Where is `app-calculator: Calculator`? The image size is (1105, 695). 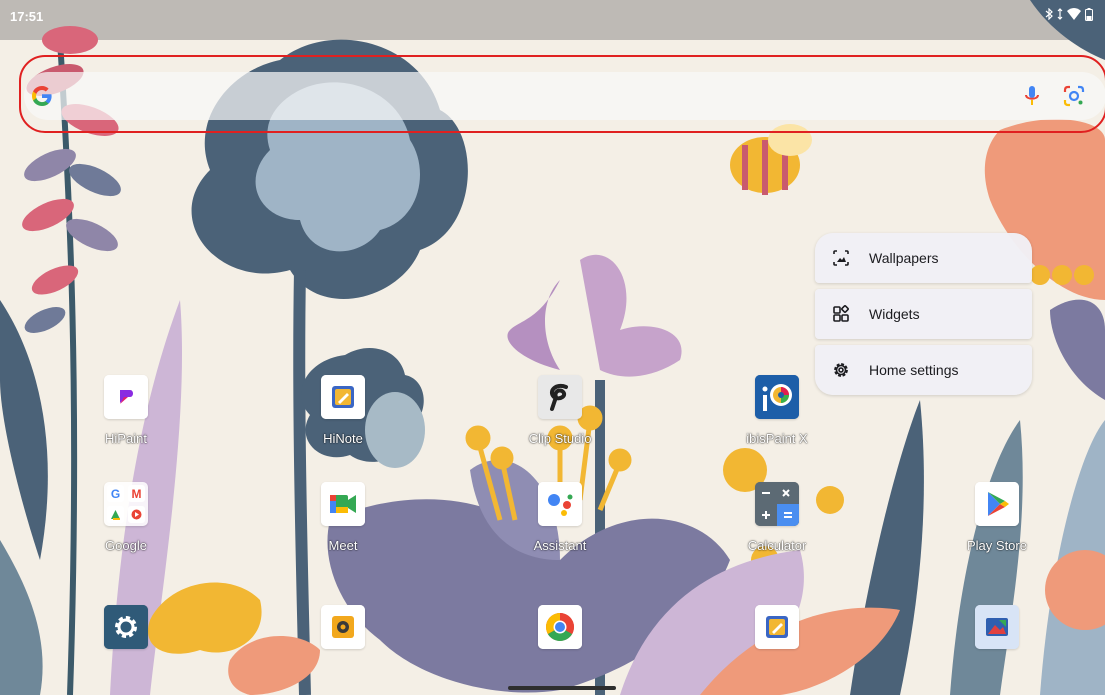 app-calculator: Calculator is located at coordinates (777, 522).